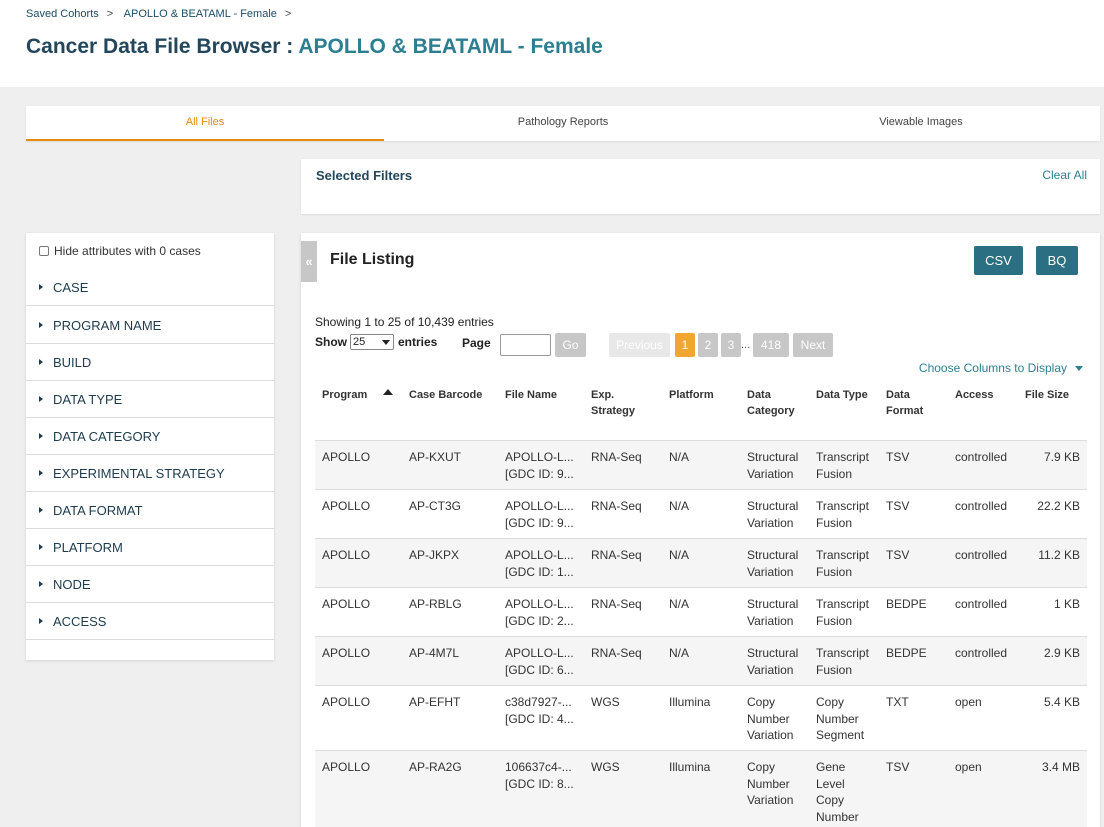  Describe the element at coordinates (150, 510) in the screenshot. I see `facet-data-format: DATA FORMAT` at that location.